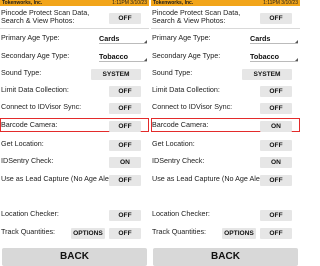  Describe the element at coordinates (276, 126) in the screenshot. I see `barcode-camera-toggle: ON` at that location.